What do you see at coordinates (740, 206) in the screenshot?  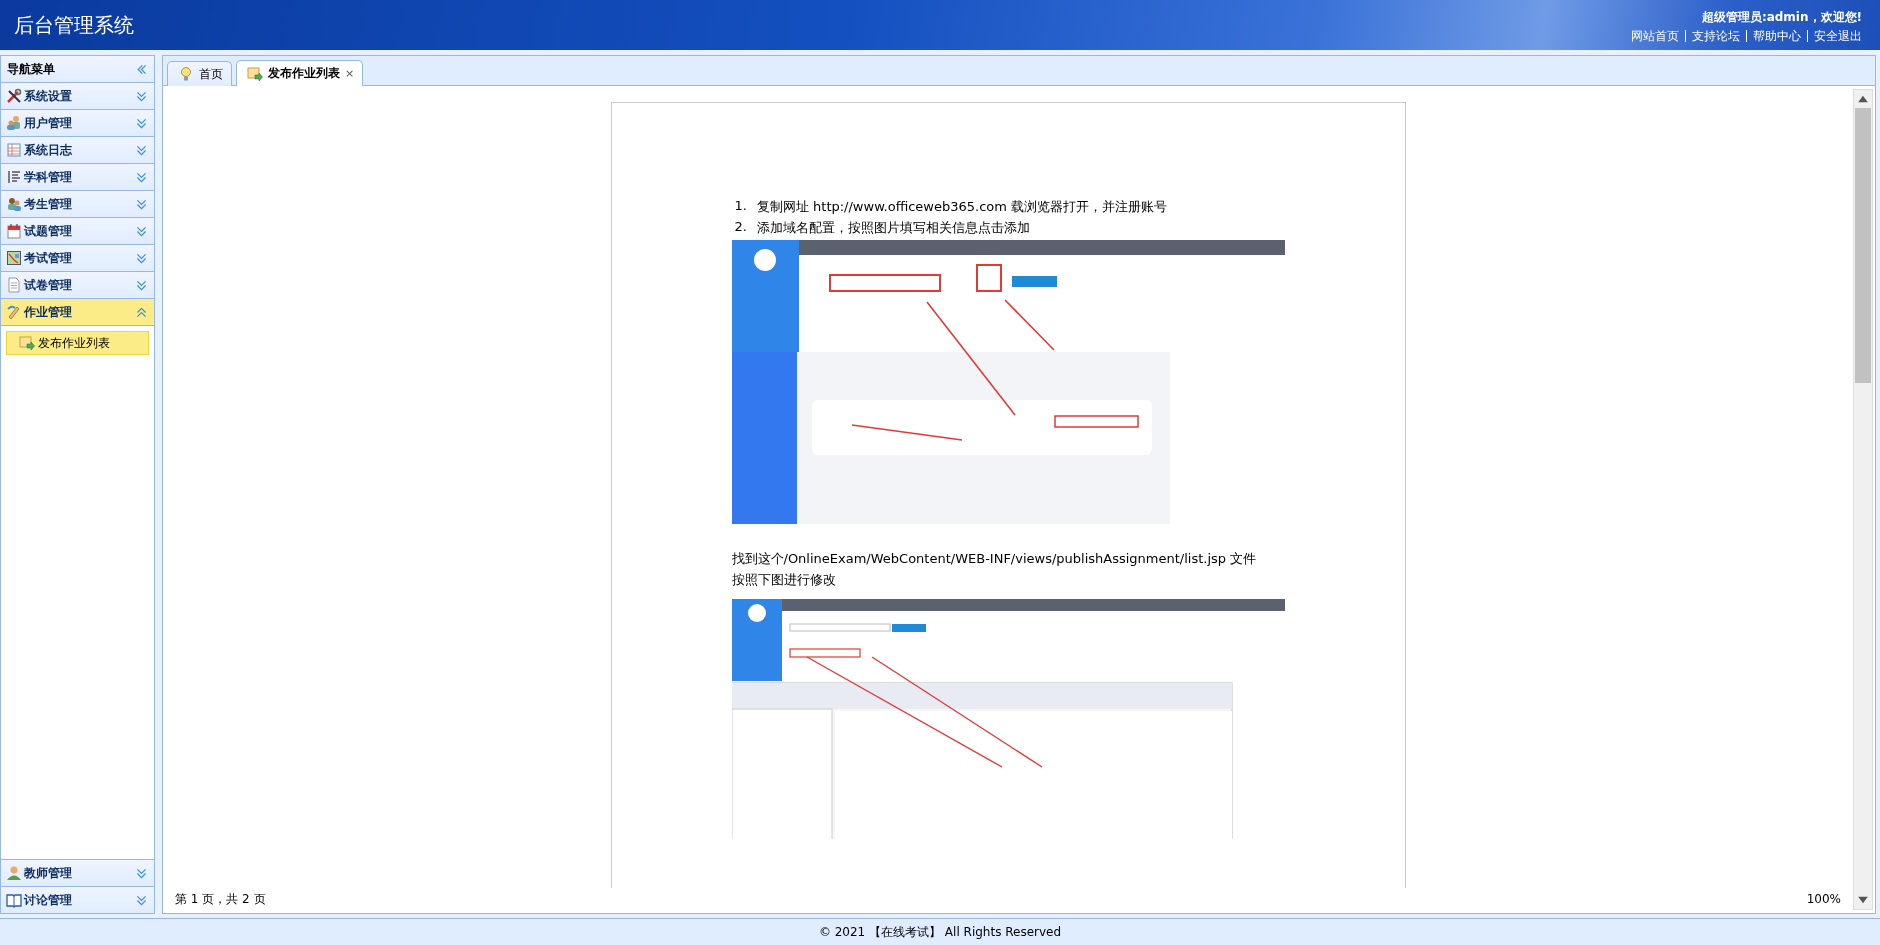 I see `list-number: 1.` at bounding box center [740, 206].